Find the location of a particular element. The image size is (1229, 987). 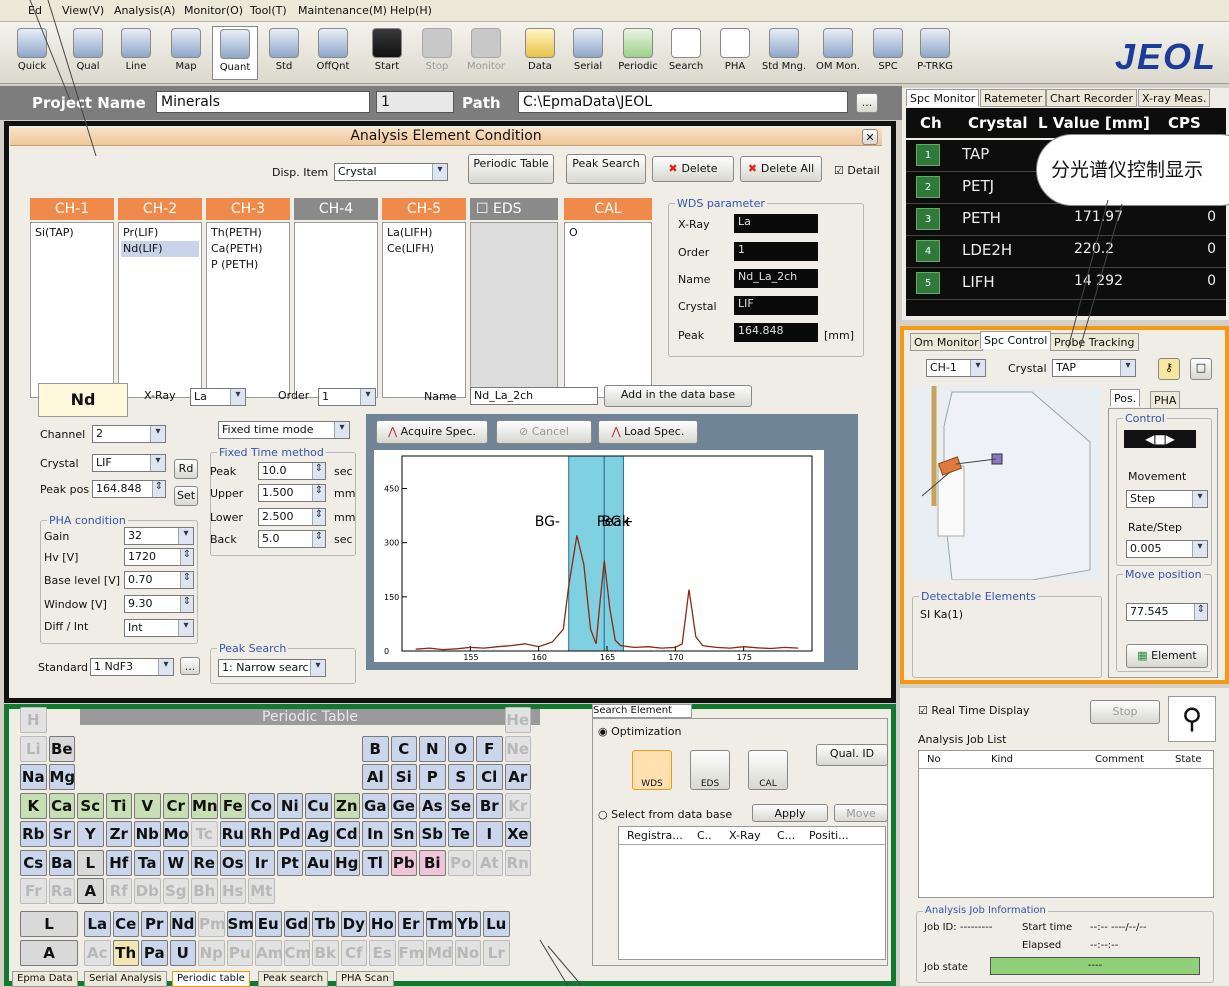

qual-id-button: Qual. ID is located at coordinates (852, 755).